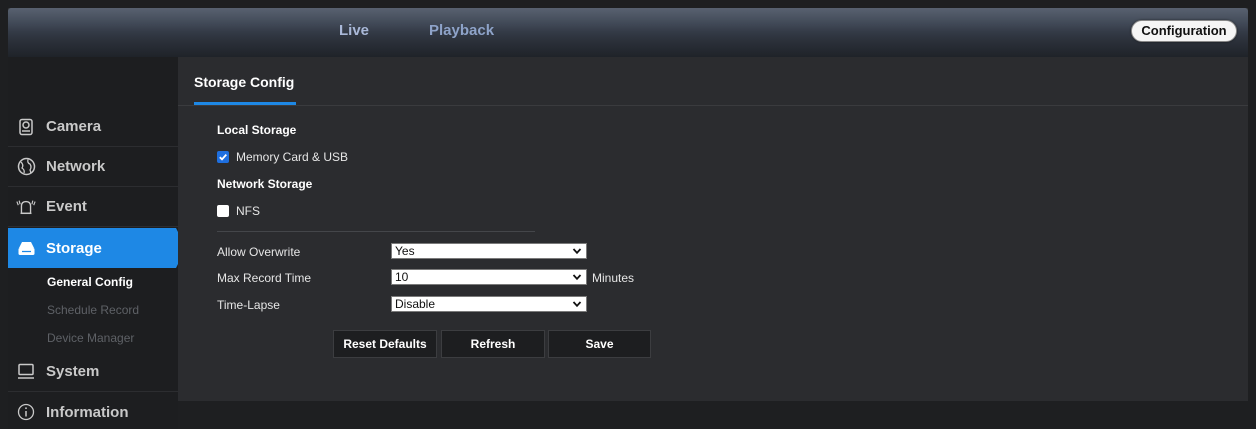  I want to click on sidebar-item-system: System, so click(93, 372).